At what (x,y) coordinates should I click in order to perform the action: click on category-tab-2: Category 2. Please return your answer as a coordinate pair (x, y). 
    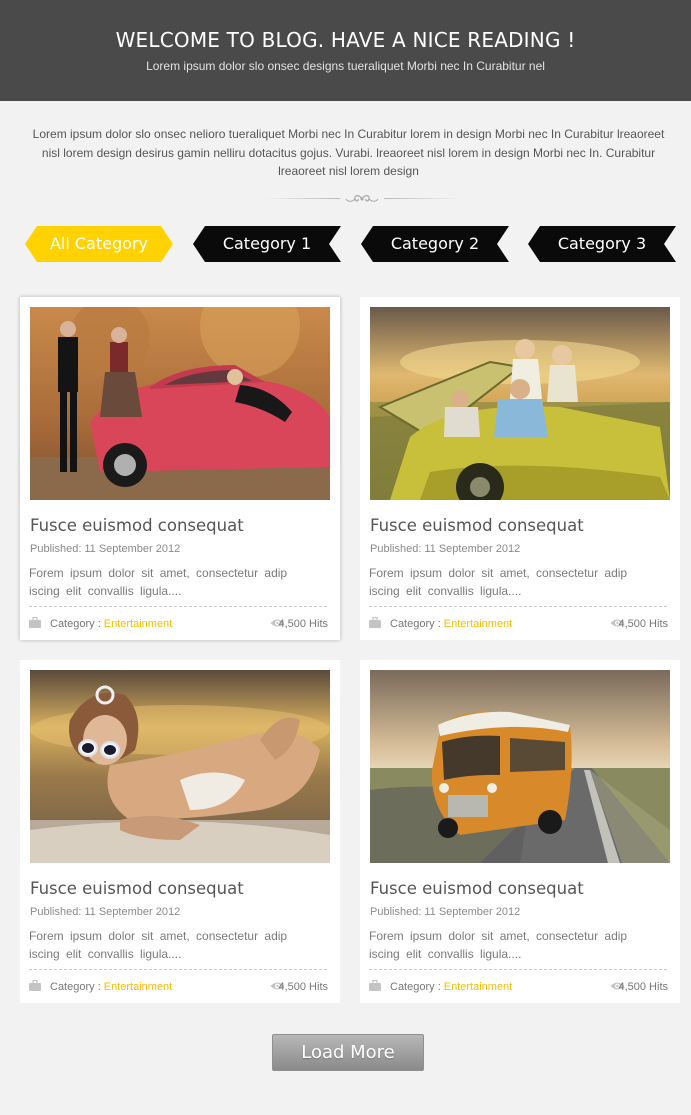
    Looking at the image, I should click on (435, 244).